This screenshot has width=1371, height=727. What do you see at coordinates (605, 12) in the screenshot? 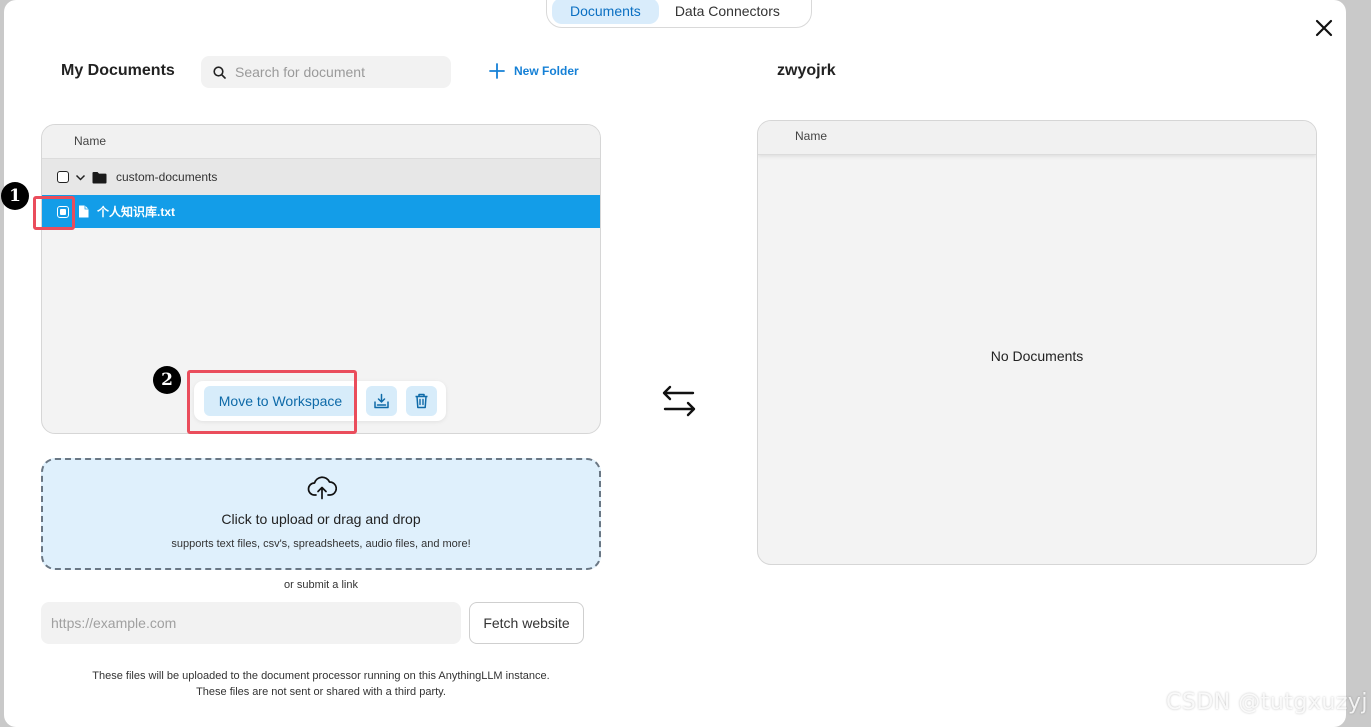
I see `tab-documents: Documents` at bounding box center [605, 12].